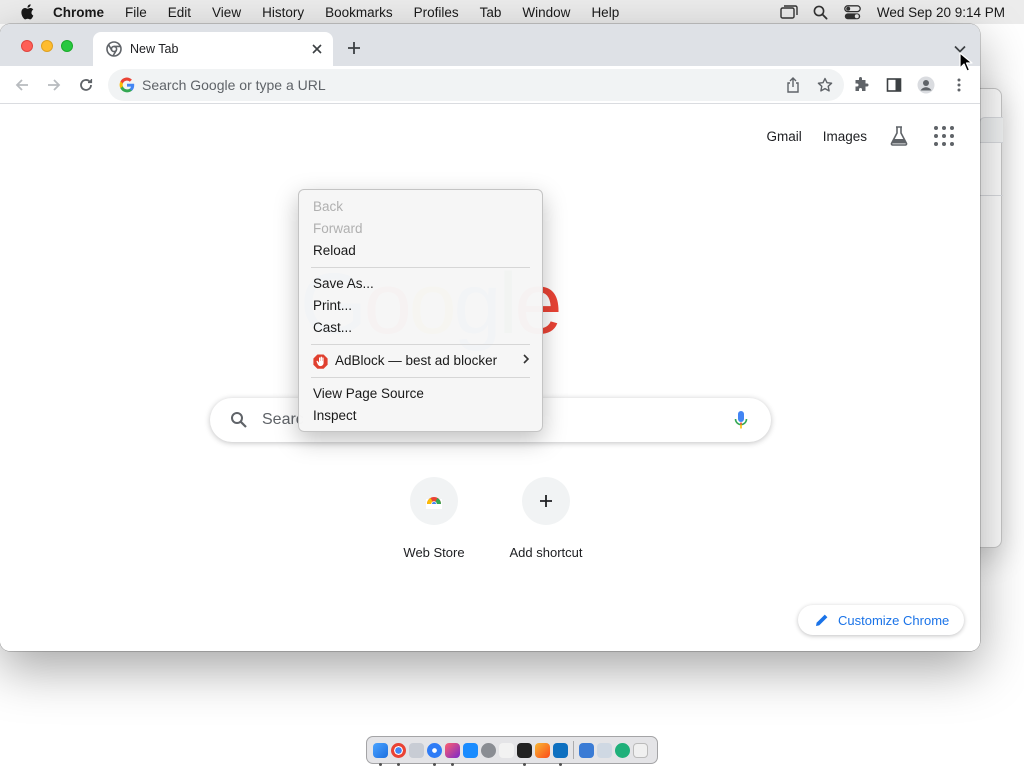 Image resolution: width=1024 pixels, height=768 pixels. What do you see at coordinates (434, 754) in the screenshot?
I see `dock-safari-icon` at bounding box center [434, 754].